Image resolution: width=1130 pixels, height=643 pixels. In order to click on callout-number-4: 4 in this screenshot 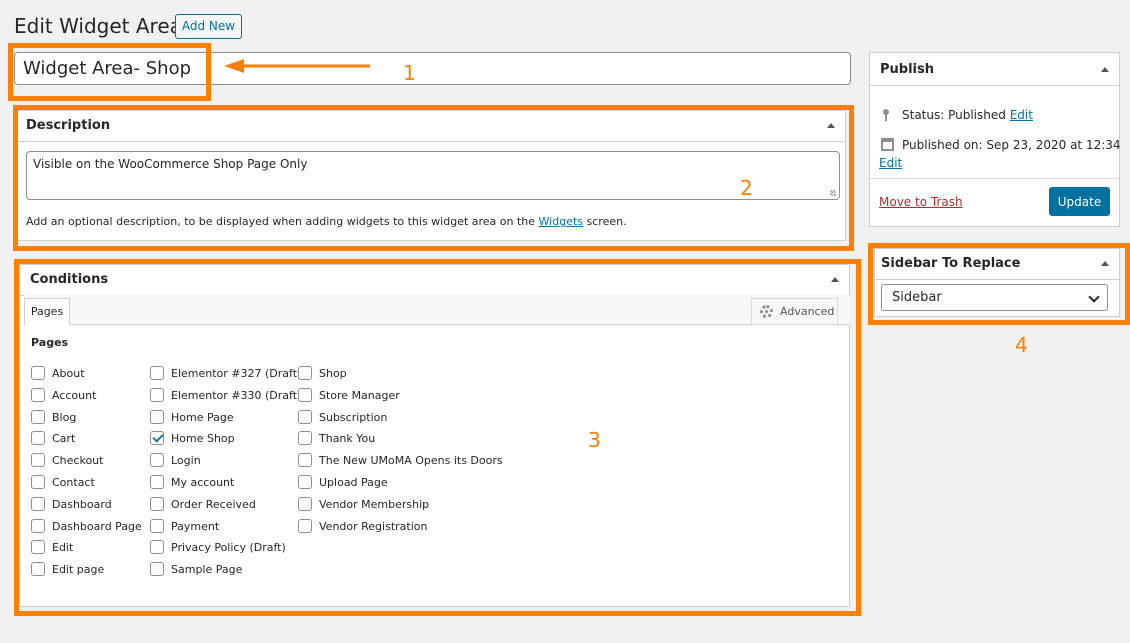, I will do `click(1021, 345)`.